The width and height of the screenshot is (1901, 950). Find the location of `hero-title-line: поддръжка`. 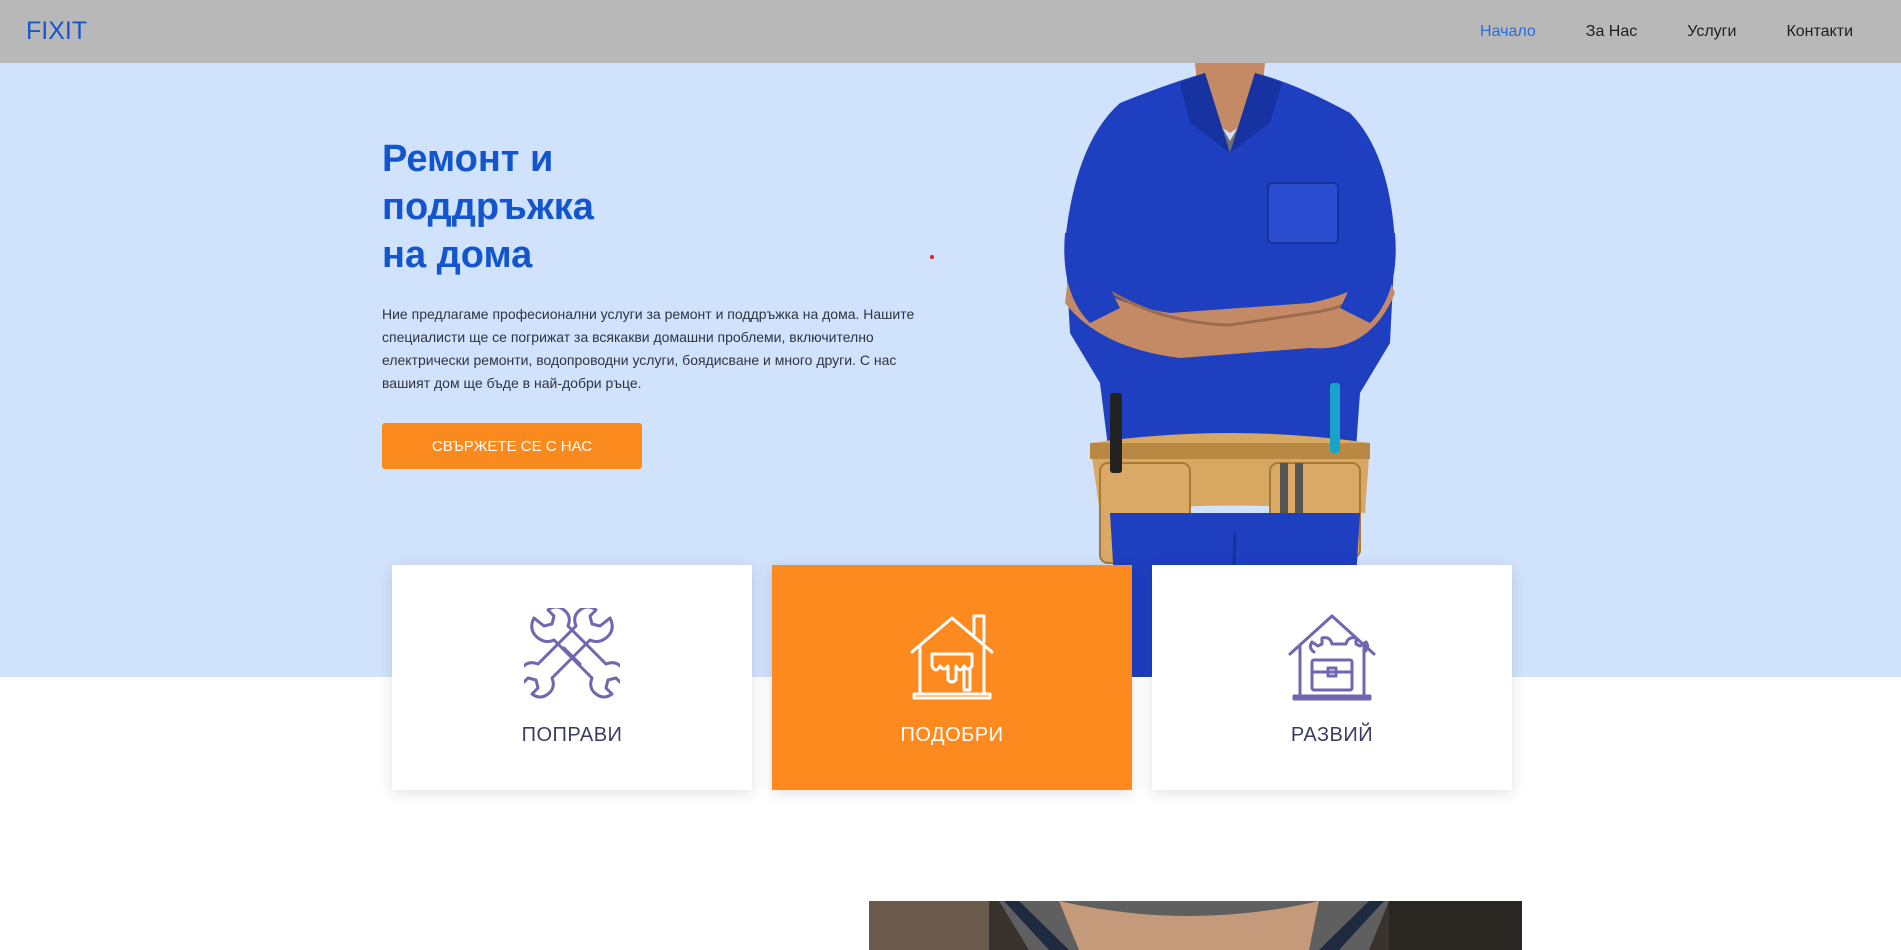

hero-title-line: поддръжка is located at coordinates (488, 207).